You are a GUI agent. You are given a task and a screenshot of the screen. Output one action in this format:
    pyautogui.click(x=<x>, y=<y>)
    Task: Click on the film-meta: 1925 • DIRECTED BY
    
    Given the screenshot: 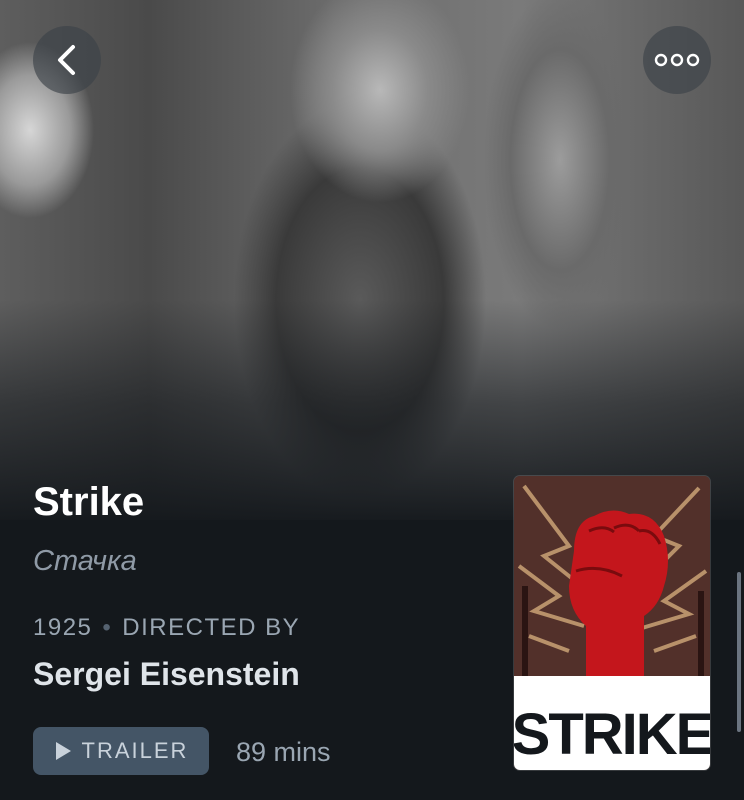 What is the action you would take?
    pyautogui.click(x=166, y=628)
    